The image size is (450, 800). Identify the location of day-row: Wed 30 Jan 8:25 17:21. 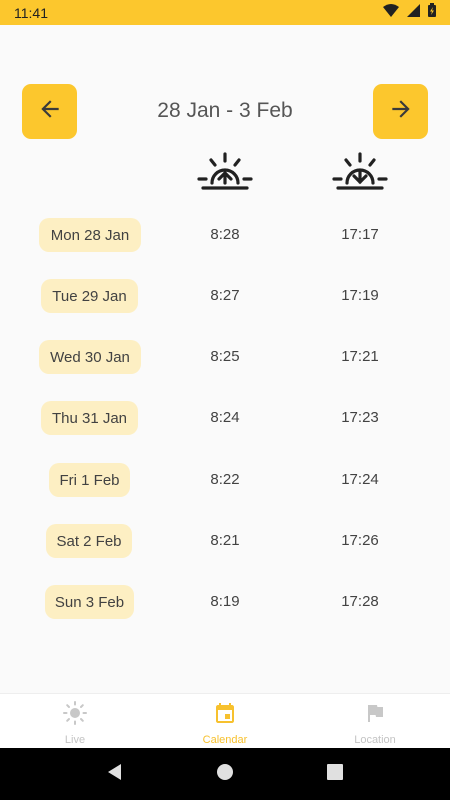
(225, 357).